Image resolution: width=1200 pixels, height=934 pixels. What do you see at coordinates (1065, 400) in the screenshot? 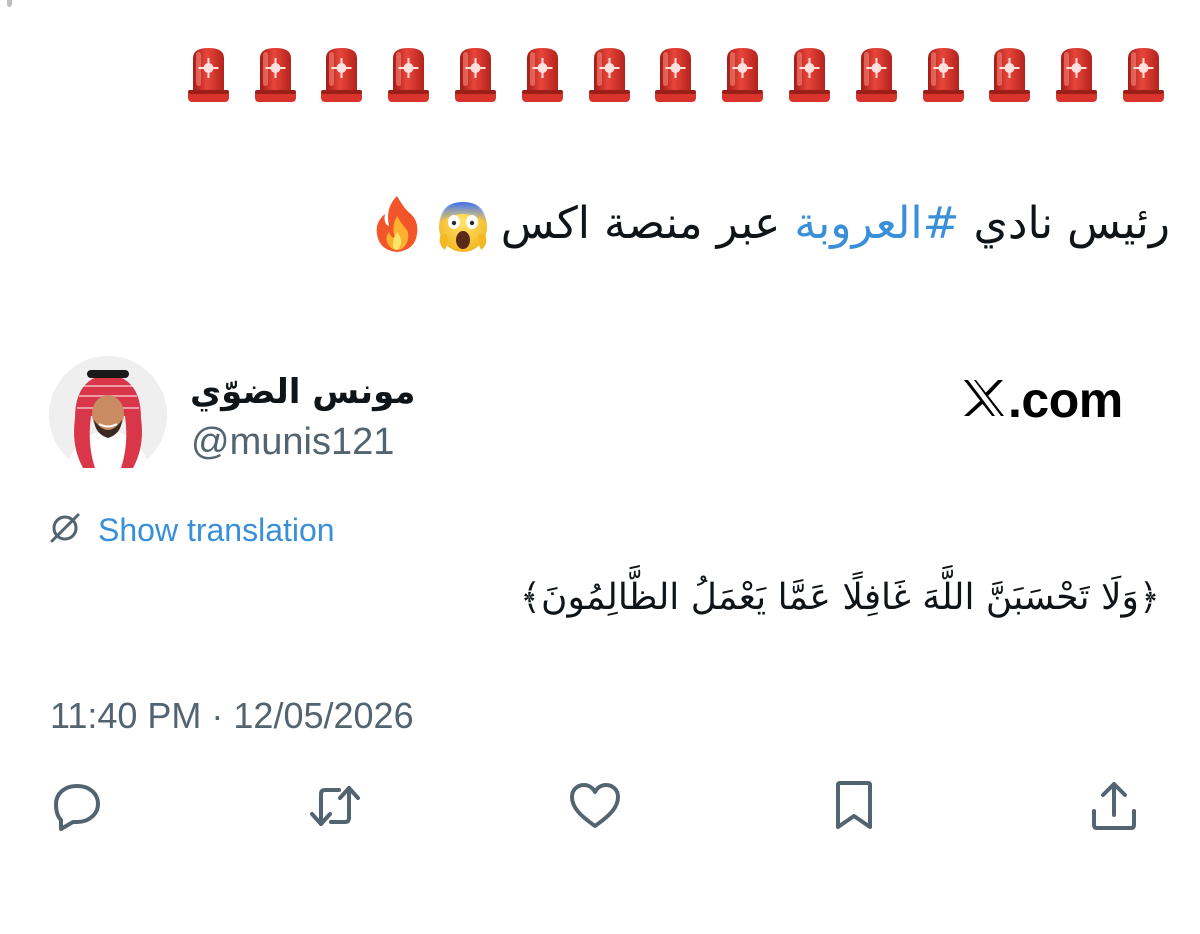
I see `site-domain: .com` at bounding box center [1065, 400].